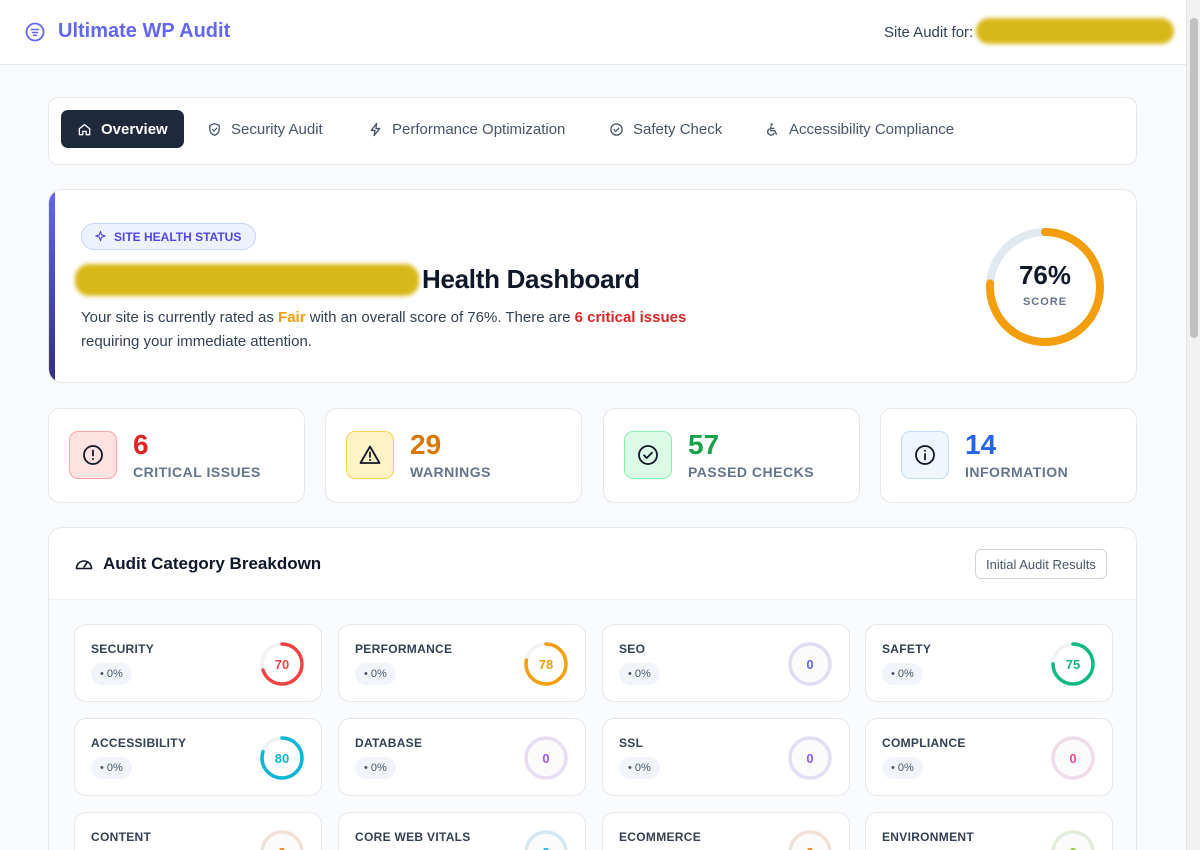  What do you see at coordinates (981, 444) in the screenshot?
I see `stat-value: 14` at bounding box center [981, 444].